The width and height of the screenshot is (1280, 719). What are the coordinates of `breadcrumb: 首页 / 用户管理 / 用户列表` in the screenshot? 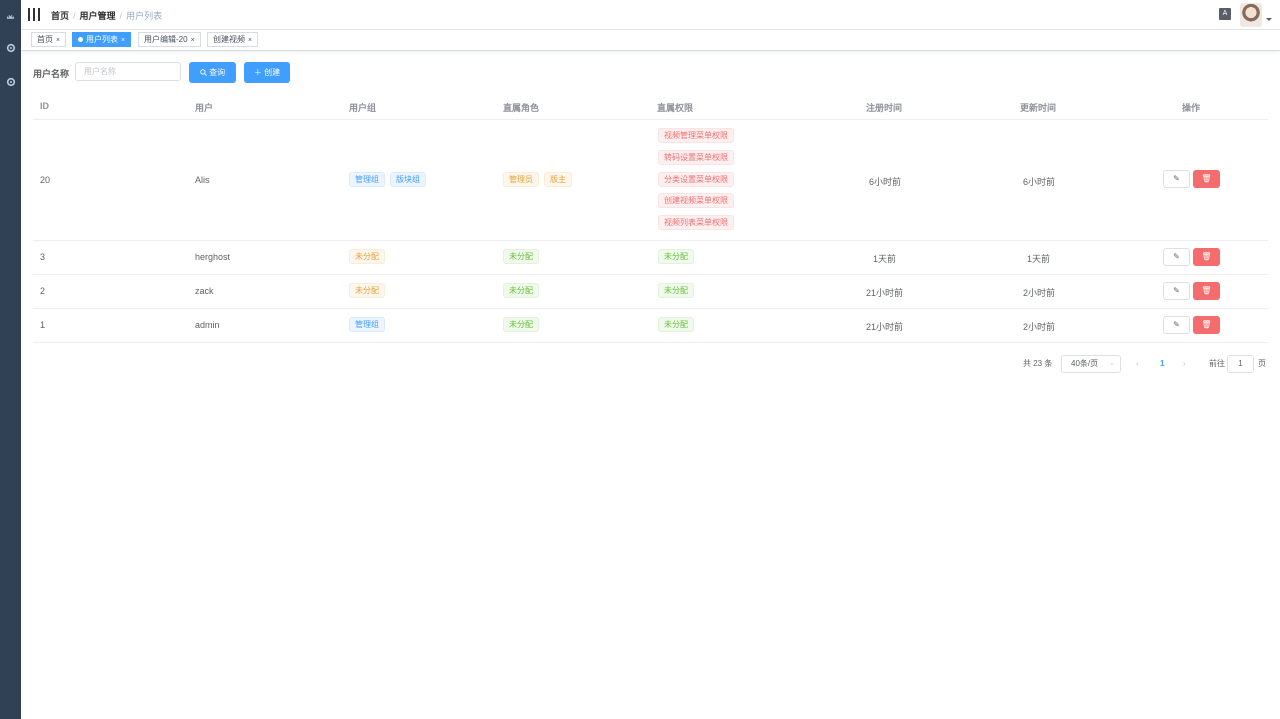 It's located at (107, 16).